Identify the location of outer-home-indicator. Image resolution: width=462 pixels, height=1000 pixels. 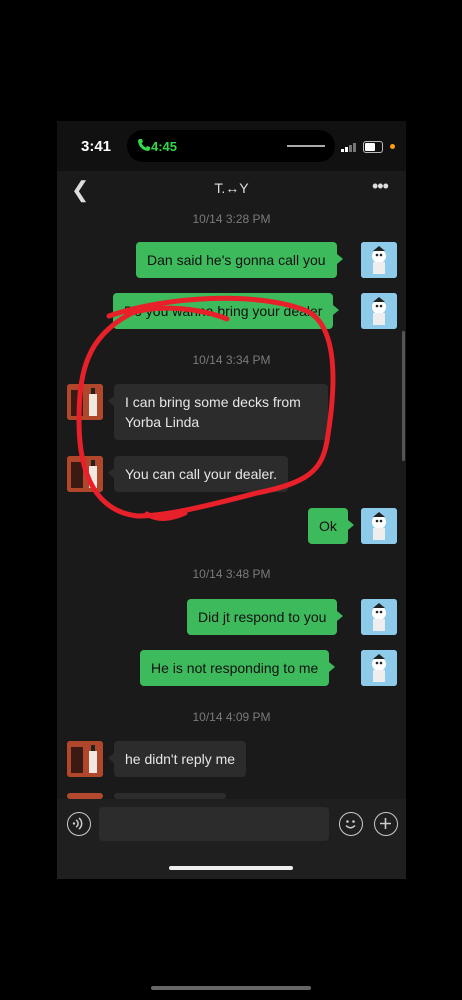
(231, 988).